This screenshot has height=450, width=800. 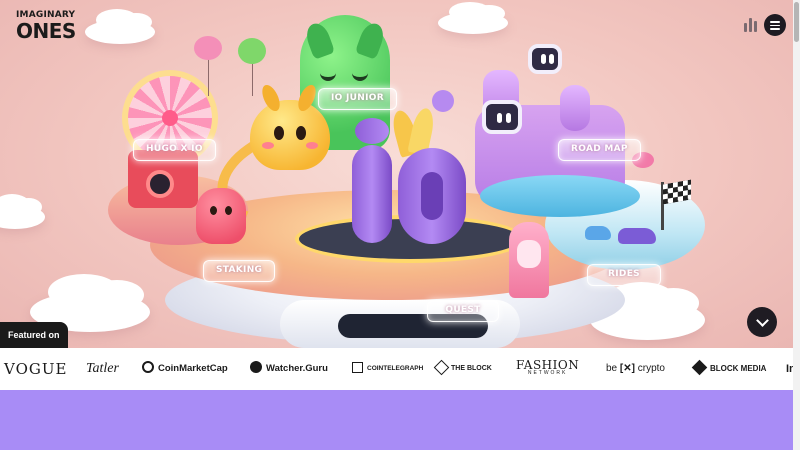 I want to click on press-logo-coinmarketcap: CoinMarketCap, so click(x=185, y=369).